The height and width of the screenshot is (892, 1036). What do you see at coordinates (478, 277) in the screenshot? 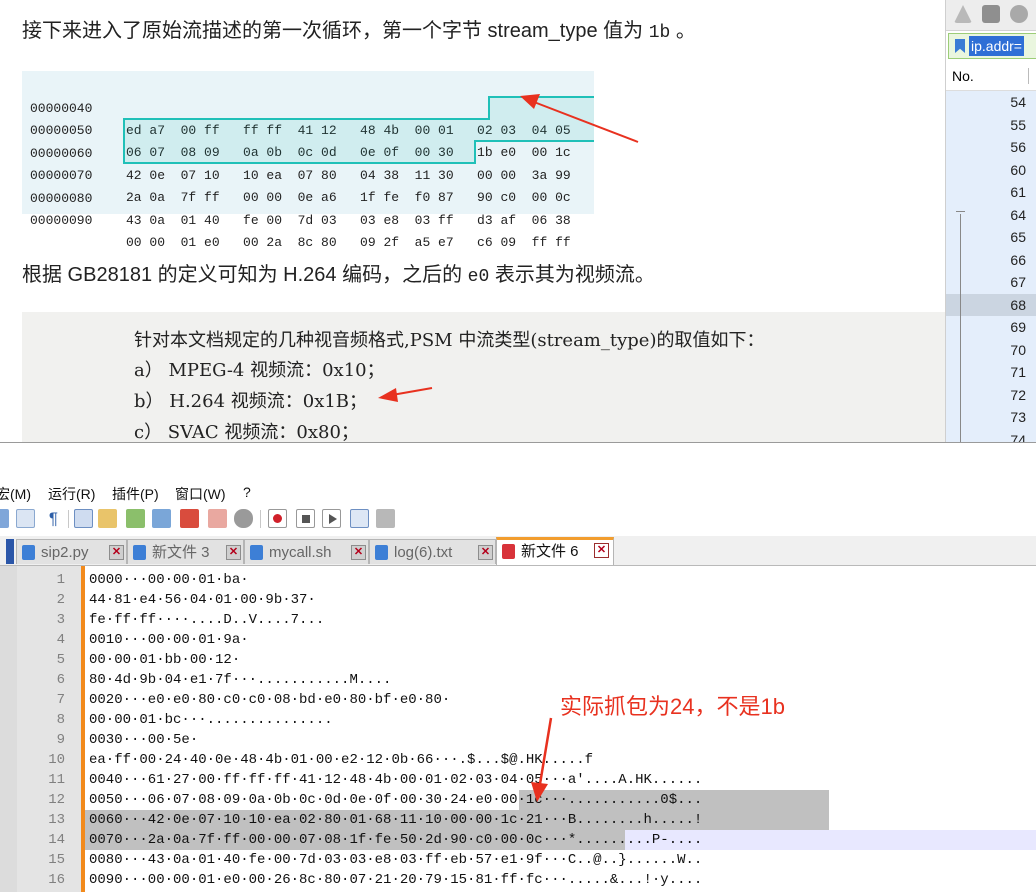
I see `inline-code-e0: e0` at bounding box center [478, 277].